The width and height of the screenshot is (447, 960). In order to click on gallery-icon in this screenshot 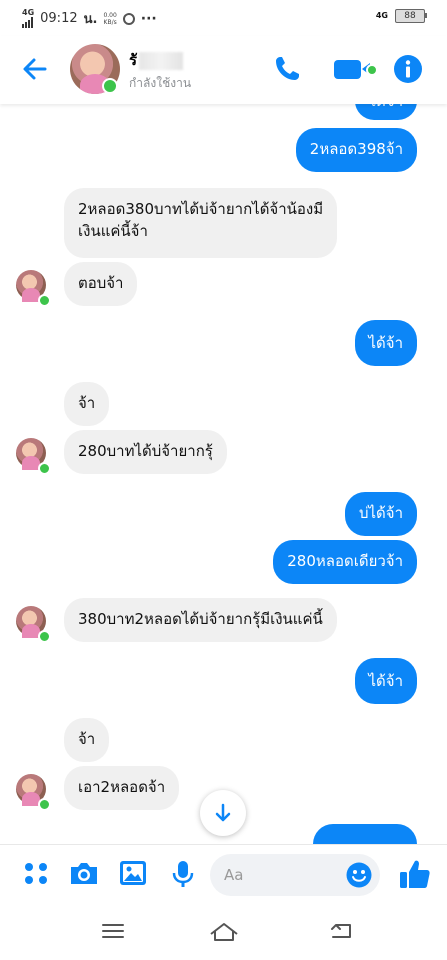, I will do `click(133, 873)`.